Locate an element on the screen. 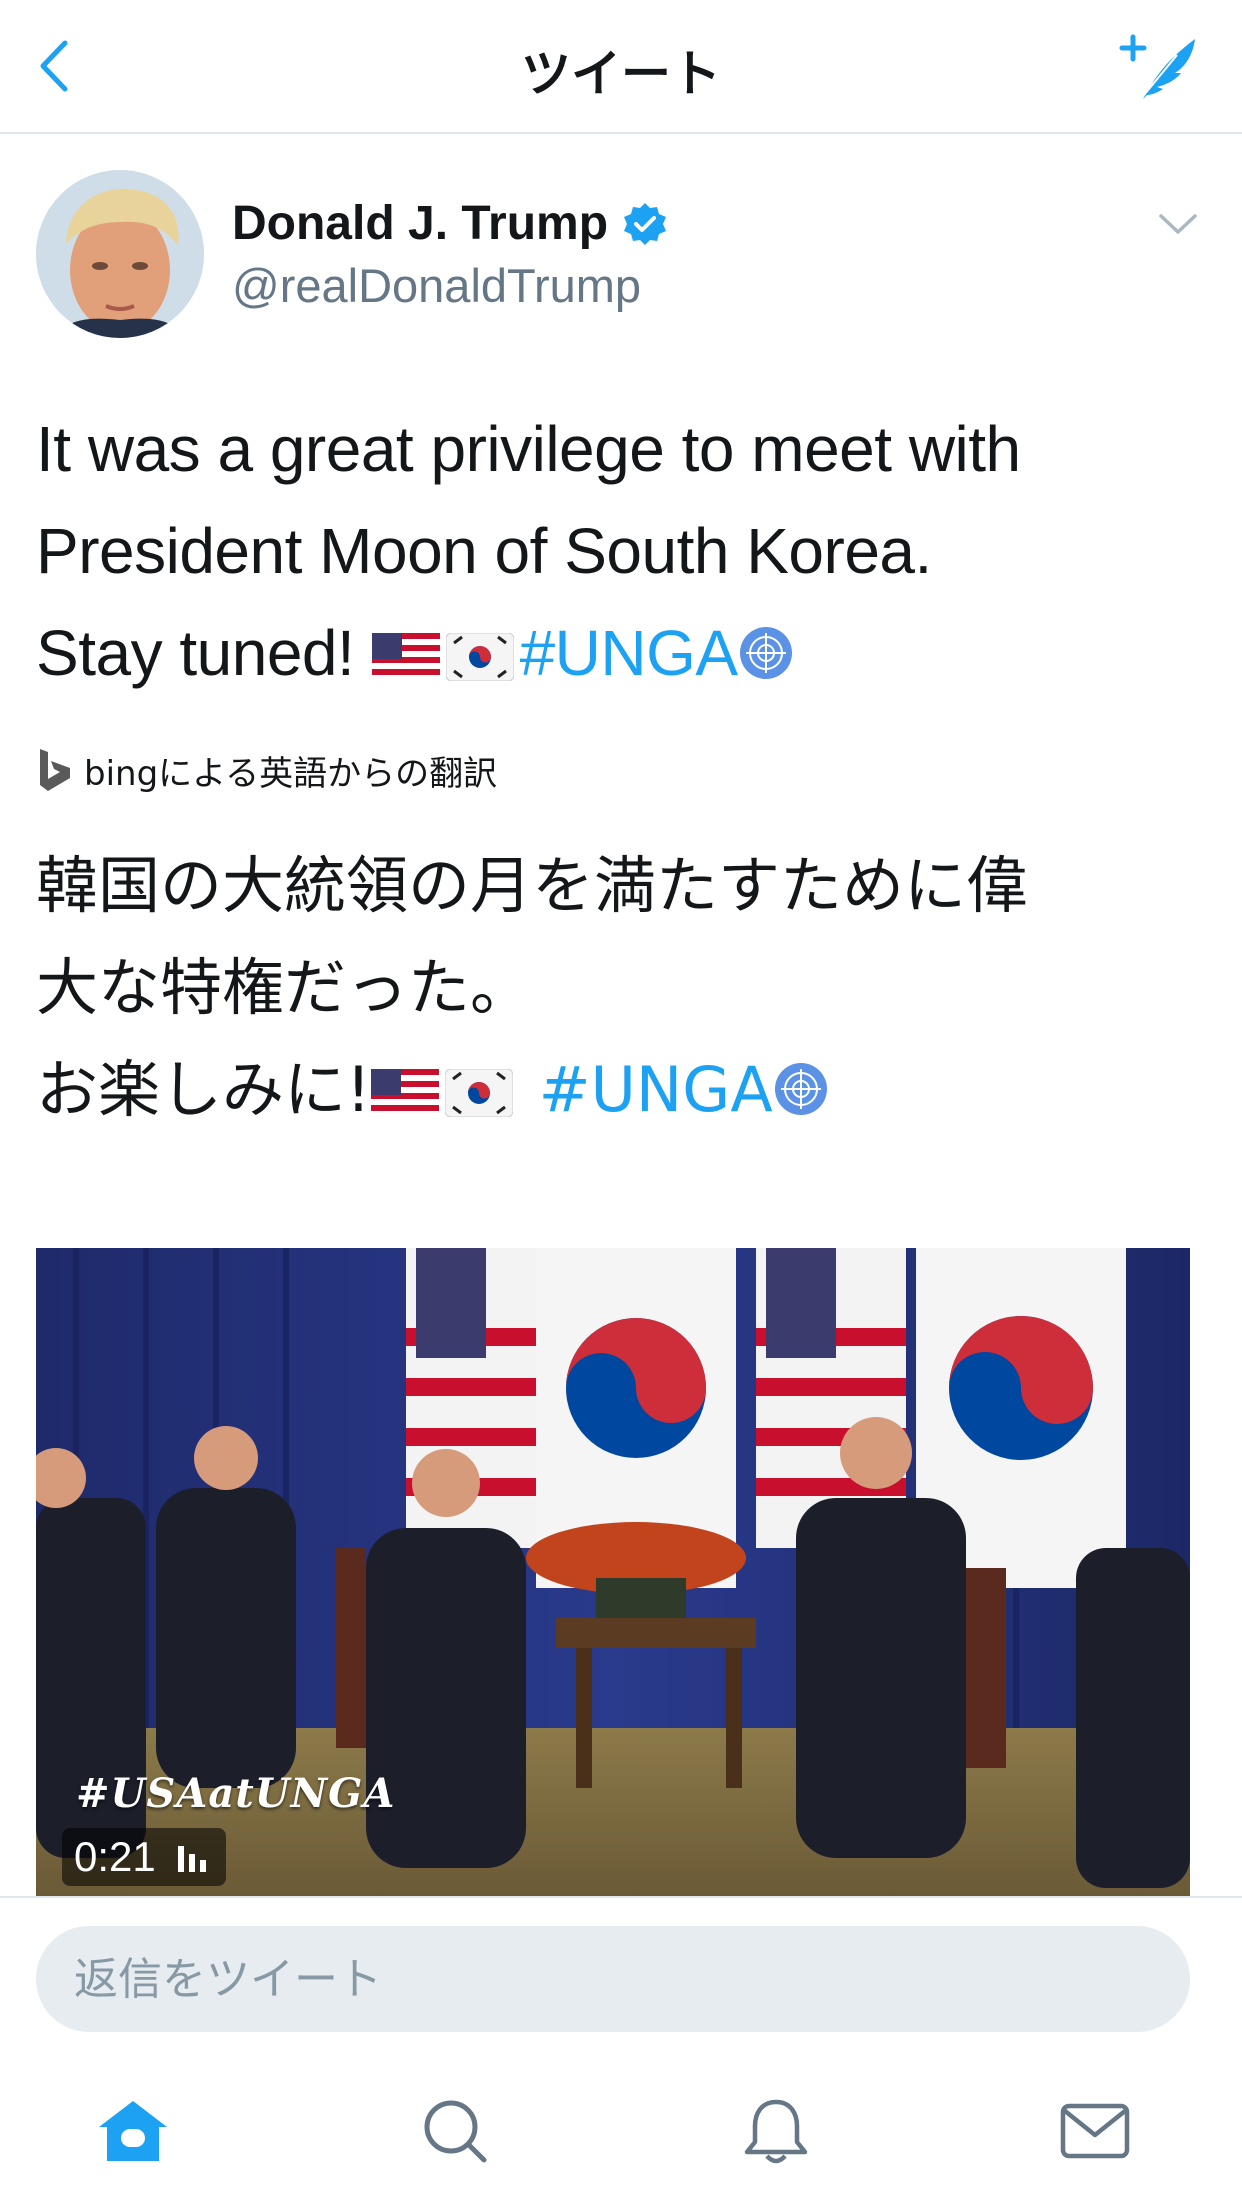  tweet-options-button is located at coordinates (1178, 224).